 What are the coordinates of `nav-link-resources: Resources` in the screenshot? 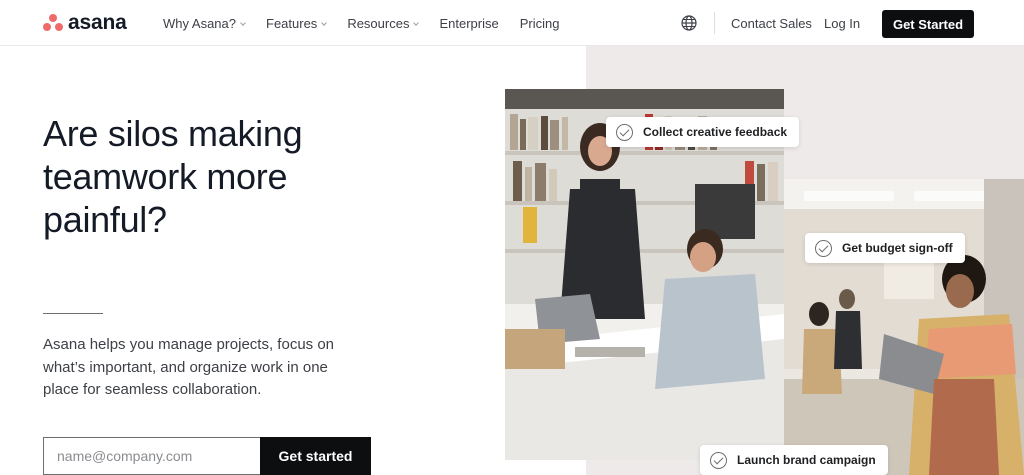 It's located at (383, 23).